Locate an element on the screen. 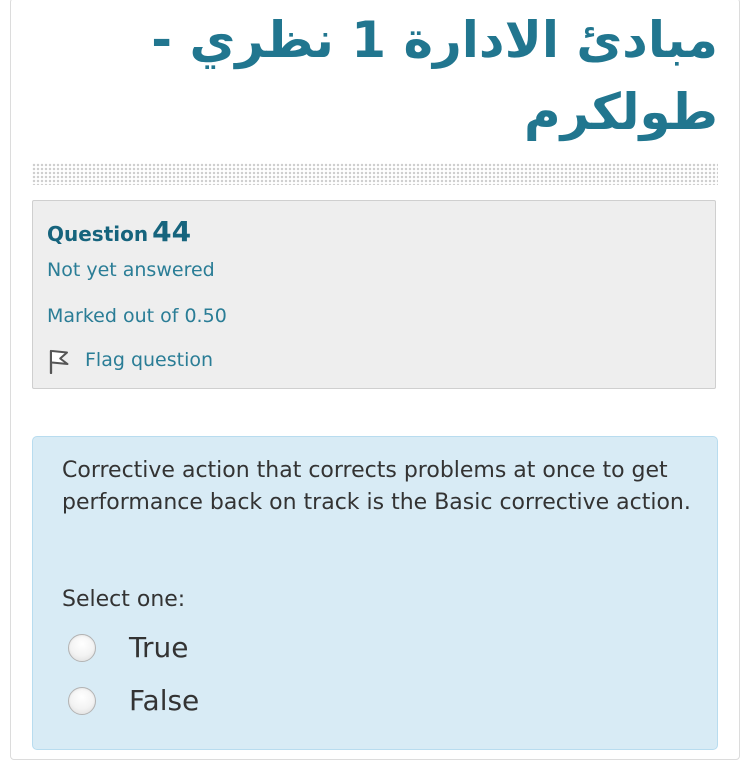  question-grade: Marked out of 0.50 is located at coordinates (137, 316).